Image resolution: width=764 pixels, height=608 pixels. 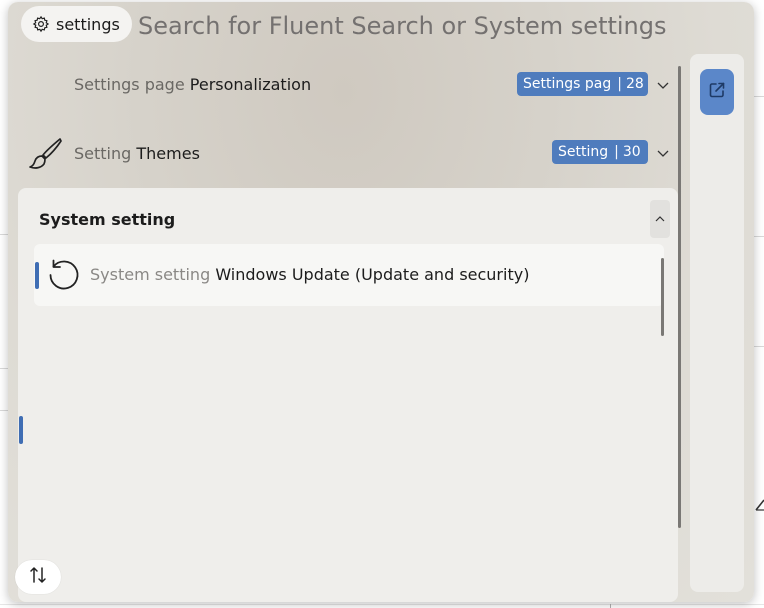 I want to click on results-scrollbar, so click(x=679, y=297).